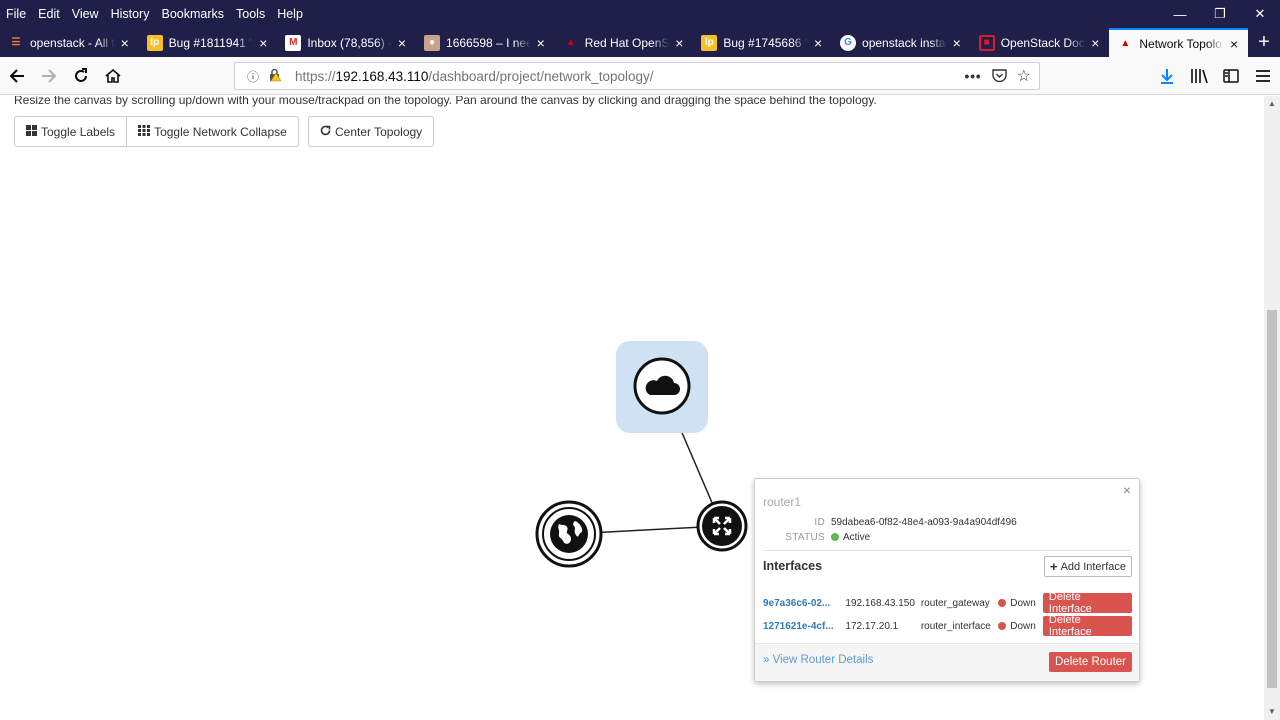 Image resolution: width=1280 pixels, height=720 pixels. What do you see at coordinates (485, 42) in the screenshot?
I see `tab-3: ● 1666598 – I need ×` at bounding box center [485, 42].